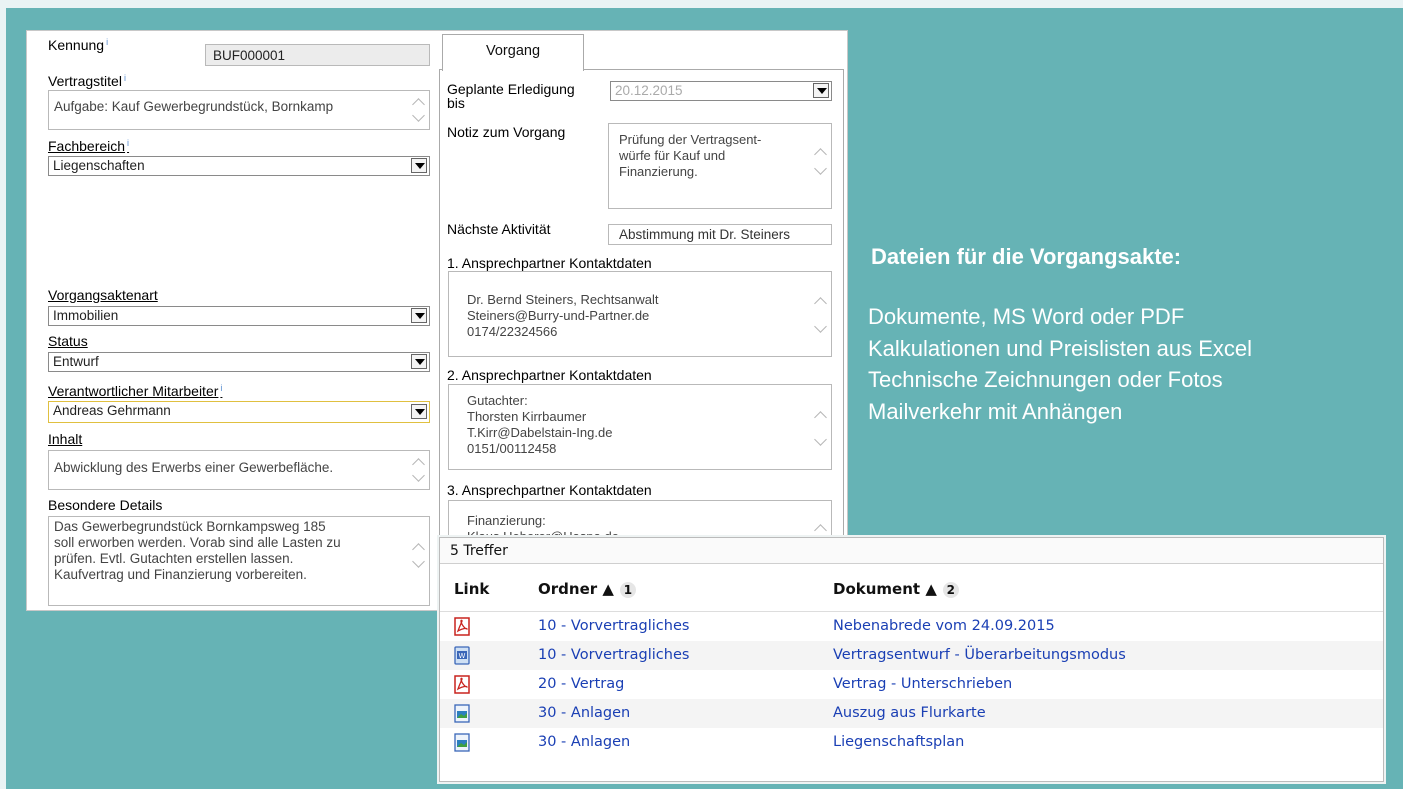 Image resolution: width=1403 pixels, height=789 pixels. I want to click on status-label: Status, so click(68, 341).